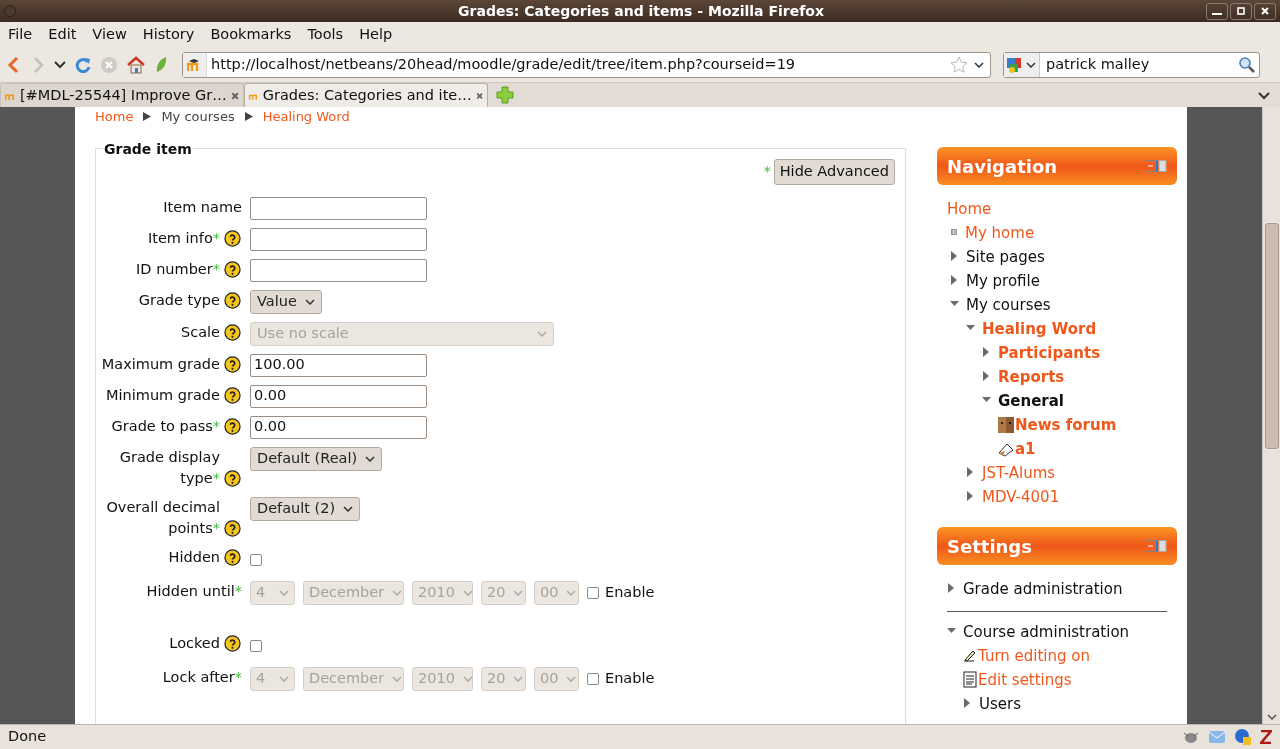  I want to click on tree-item: Course administration, so click(1046, 632).